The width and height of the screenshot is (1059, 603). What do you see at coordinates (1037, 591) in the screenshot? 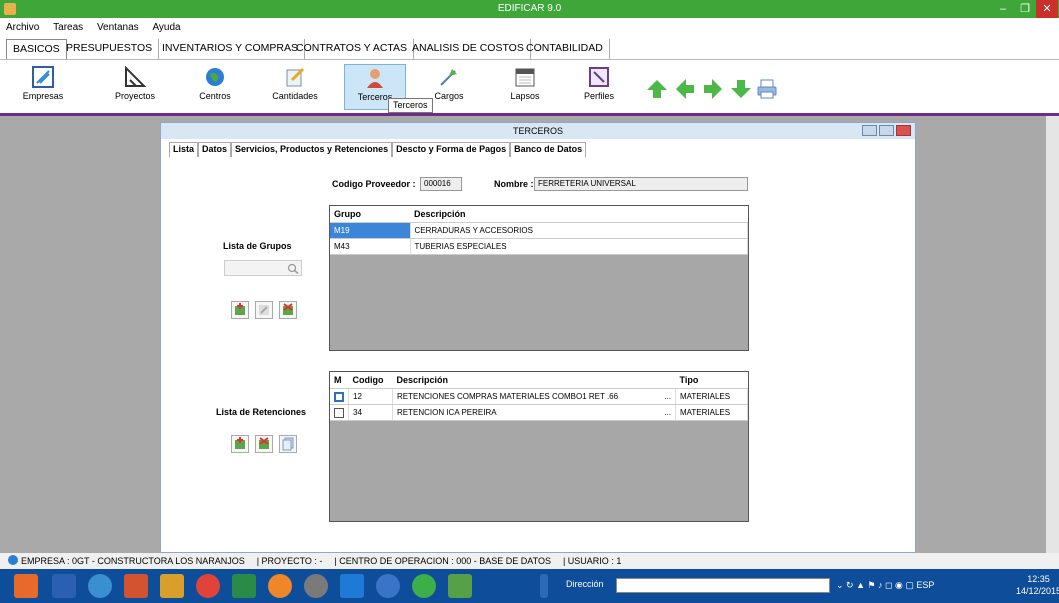
I see `clock-date: 14/12/2015` at bounding box center [1037, 591].